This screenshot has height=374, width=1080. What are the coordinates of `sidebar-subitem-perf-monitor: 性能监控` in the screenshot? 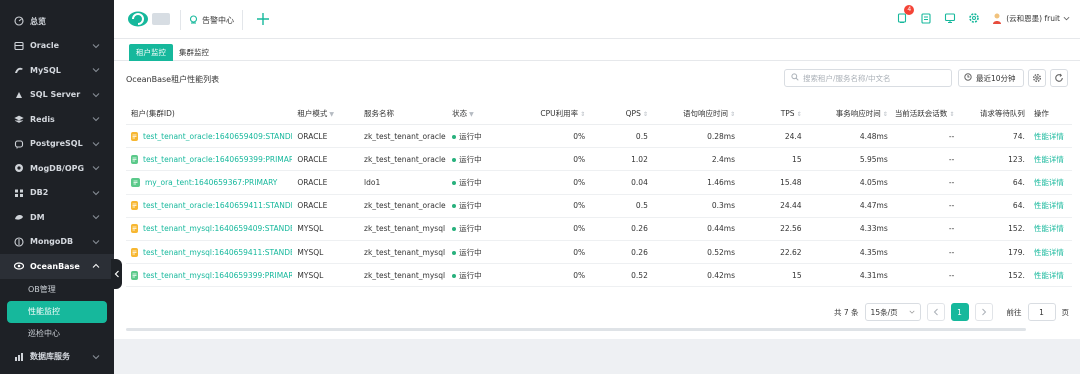 It's located at (57, 311).